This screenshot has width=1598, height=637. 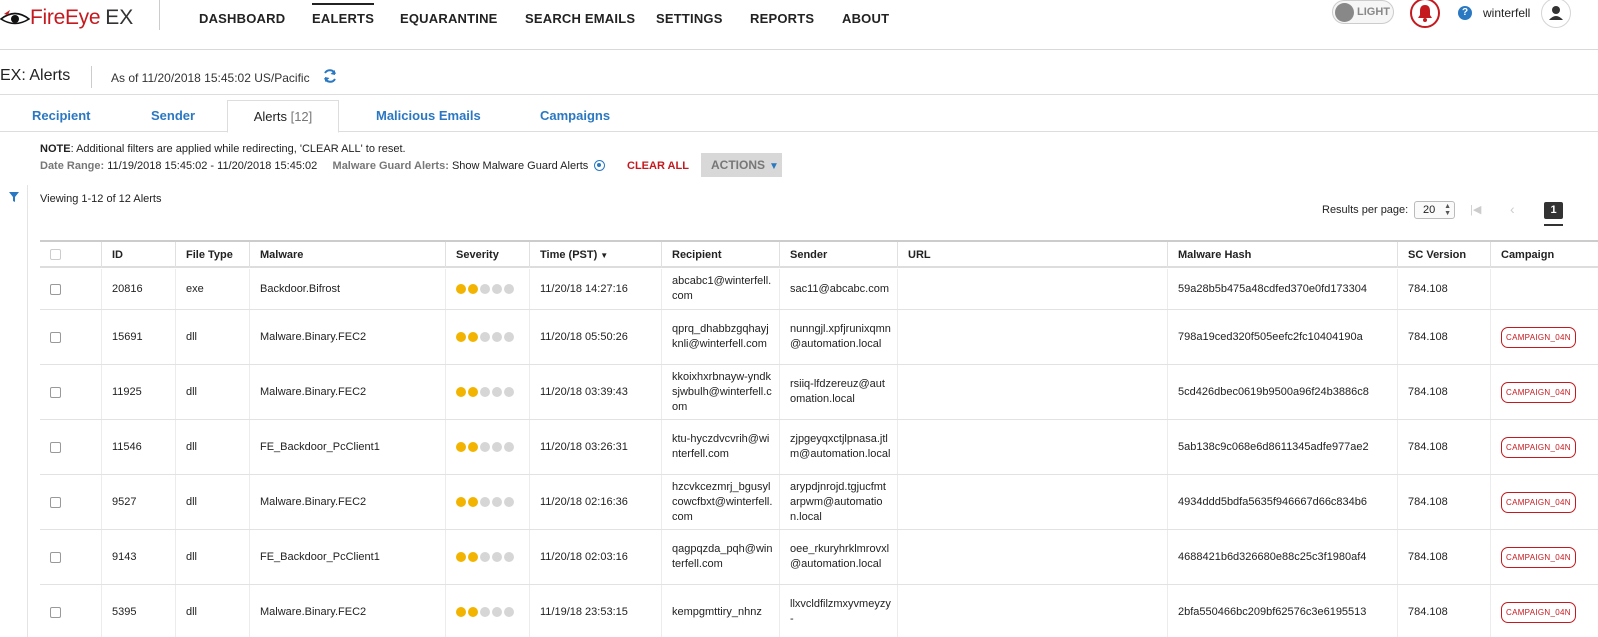 I want to click on results-per-page-select: 20 ▲ ▼, so click(x=1434, y=210).